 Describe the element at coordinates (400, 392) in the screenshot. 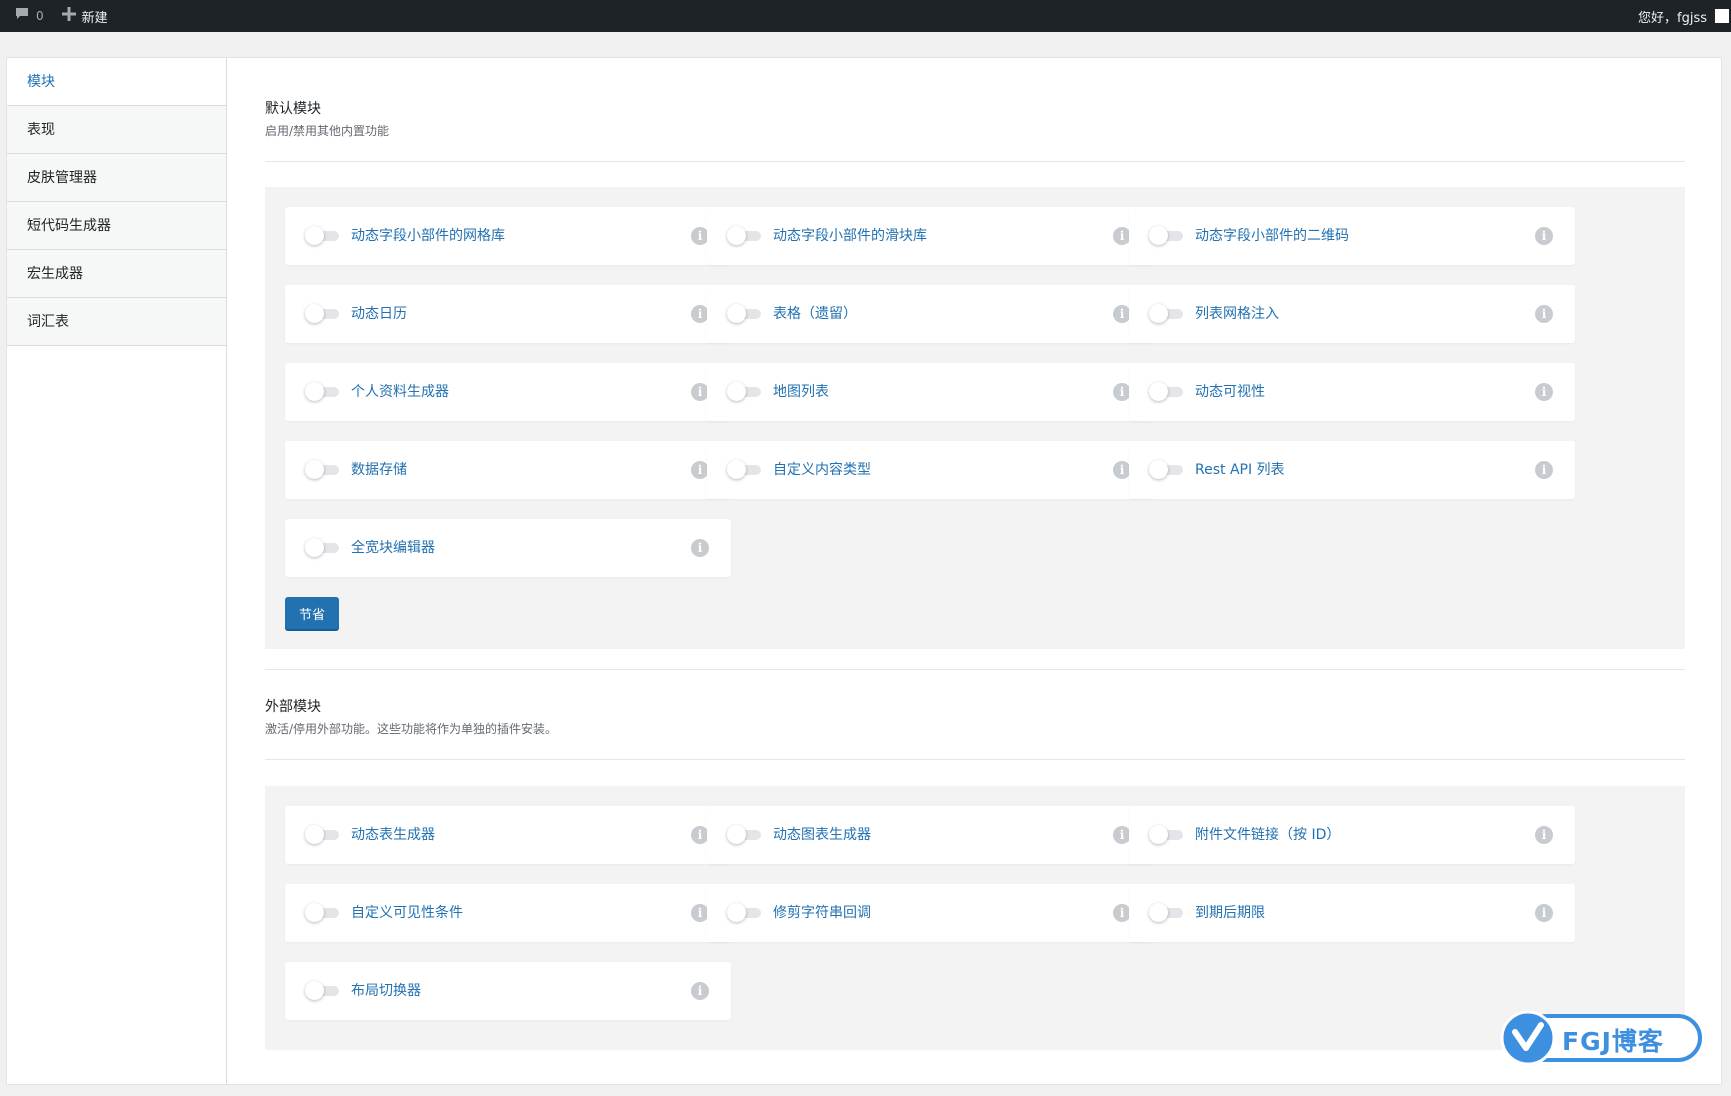

I see `module-label: 个人资料生成器` at that location.